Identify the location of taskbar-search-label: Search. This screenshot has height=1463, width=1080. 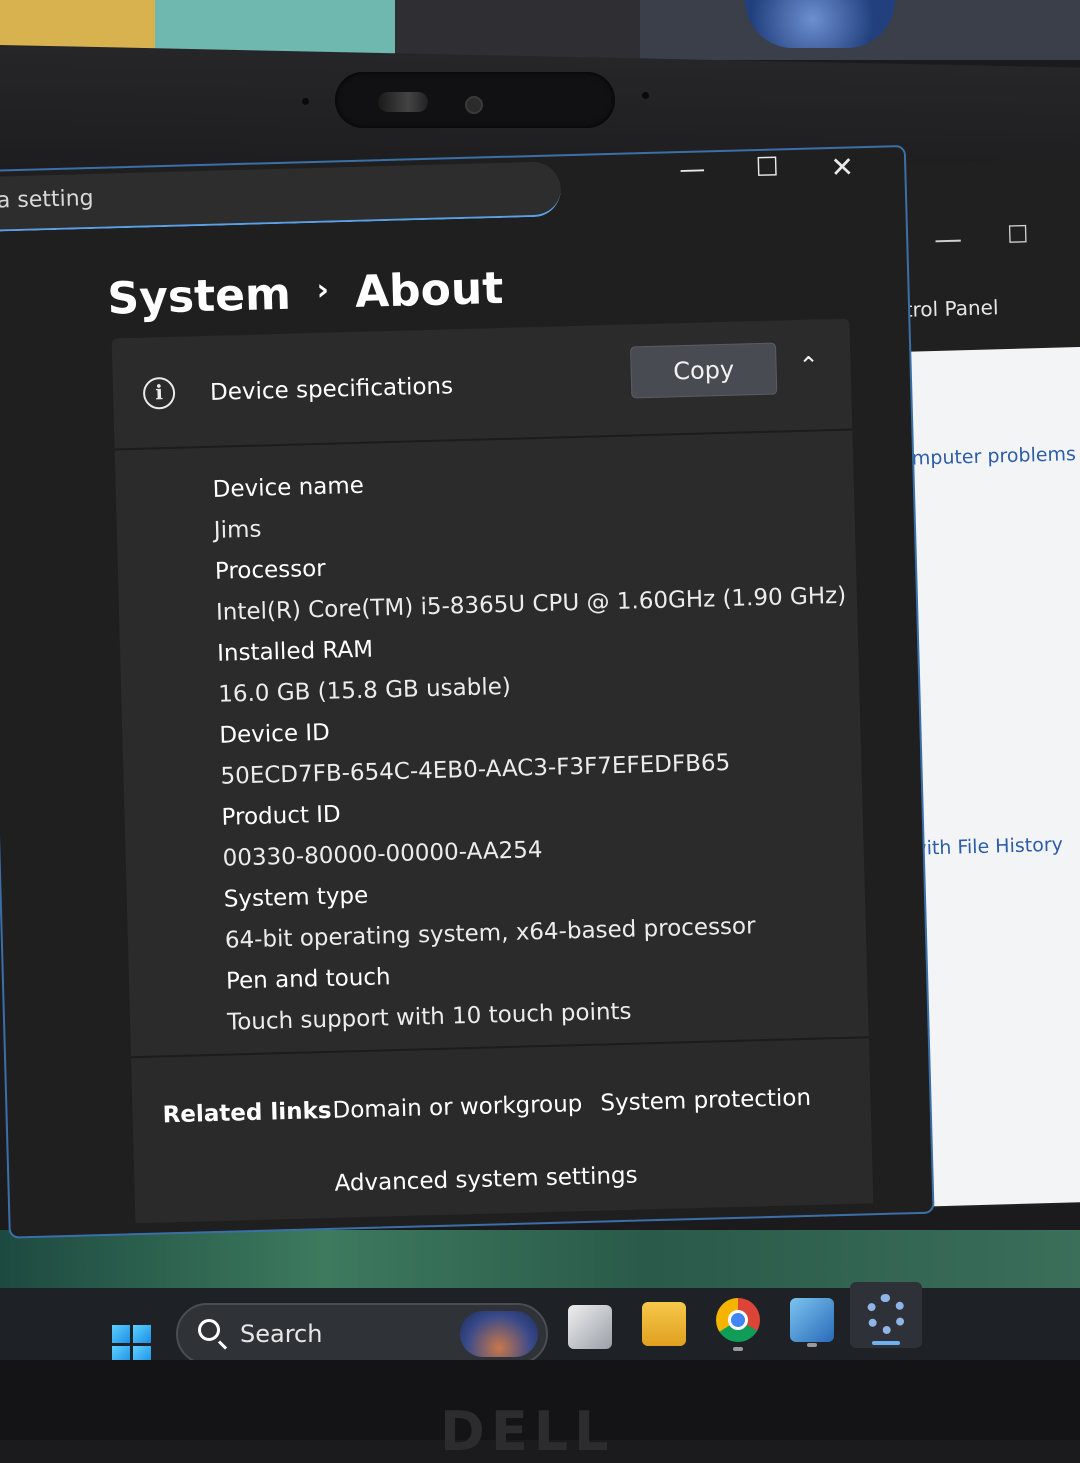
(281, 1334).